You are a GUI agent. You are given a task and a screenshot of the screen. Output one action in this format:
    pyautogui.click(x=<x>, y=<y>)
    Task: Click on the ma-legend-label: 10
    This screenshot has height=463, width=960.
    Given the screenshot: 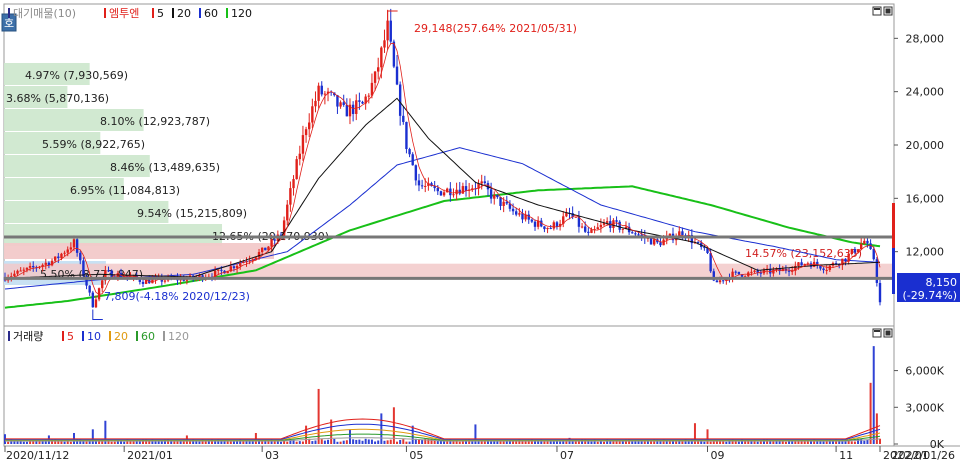 What is the action you would take?
    pyautogui.click(x=94, y=336)
    